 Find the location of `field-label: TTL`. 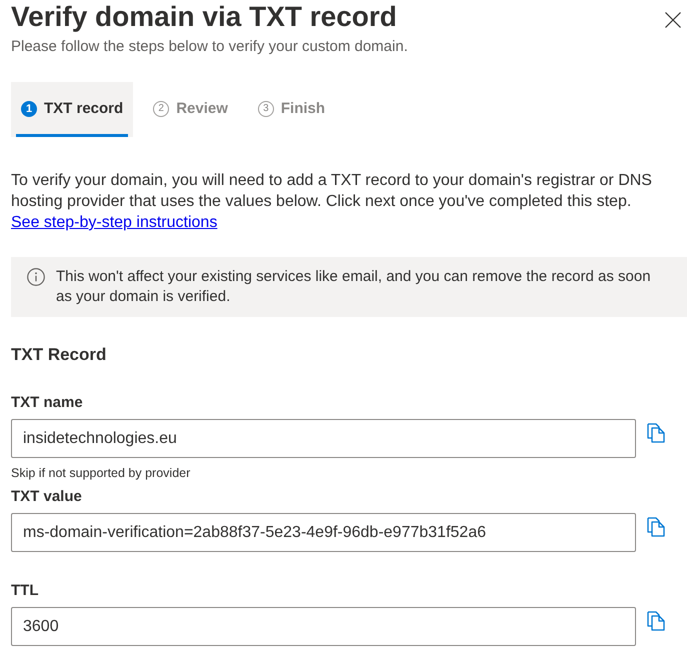

field-label: TTL is located at coordinates (24, 591).